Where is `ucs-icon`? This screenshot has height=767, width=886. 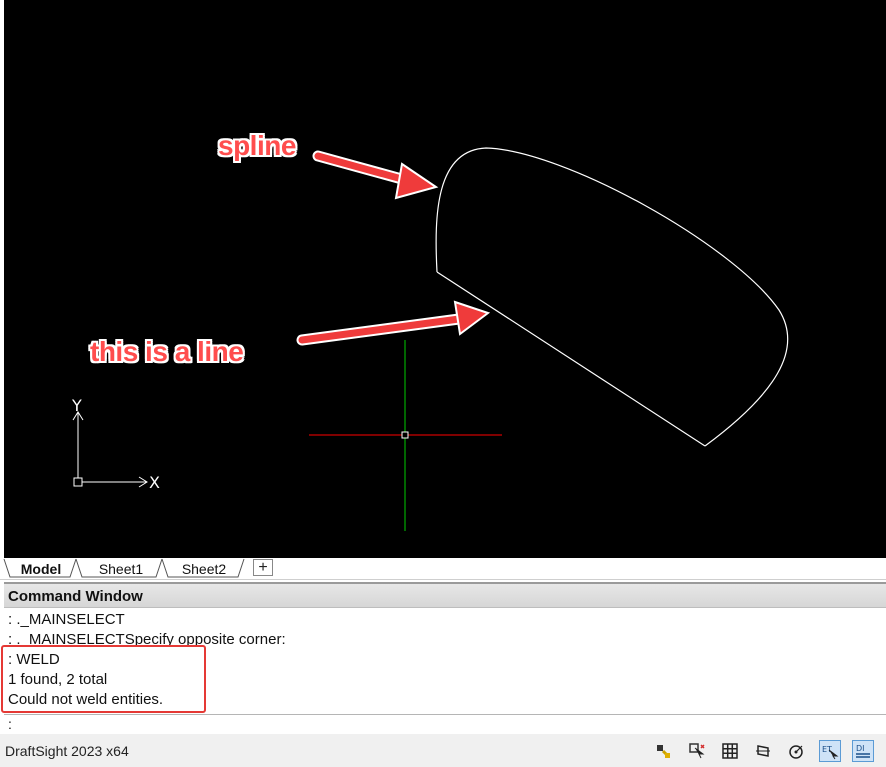
ucs-icon is located at coordinates (110, 449).